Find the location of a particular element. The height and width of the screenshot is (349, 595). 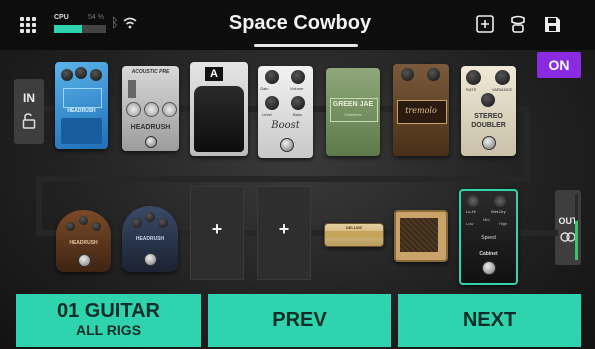

preset-title-underline is located at coordinates (306, 45).